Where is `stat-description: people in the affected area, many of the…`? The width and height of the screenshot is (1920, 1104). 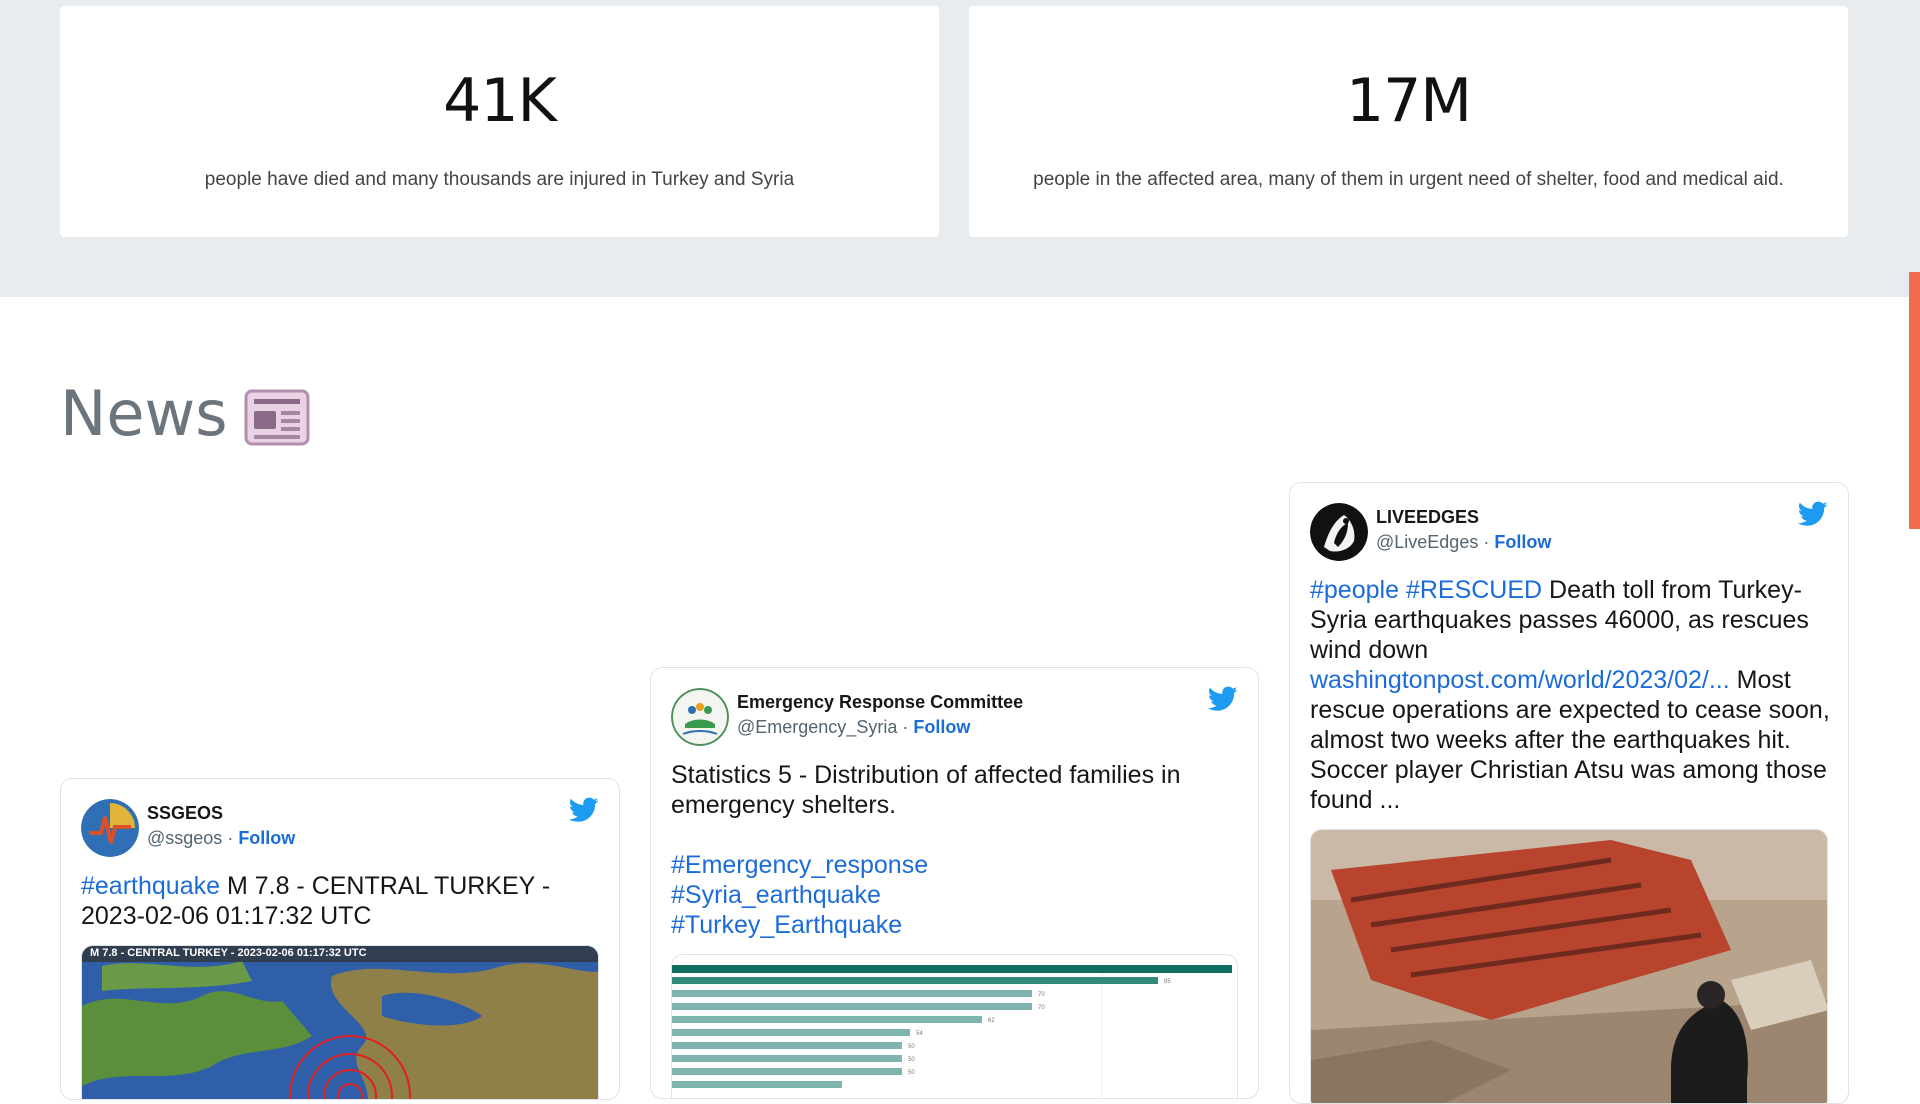 stat-description: people in the affected area, many of the… is located at coordinates (1408, 179).